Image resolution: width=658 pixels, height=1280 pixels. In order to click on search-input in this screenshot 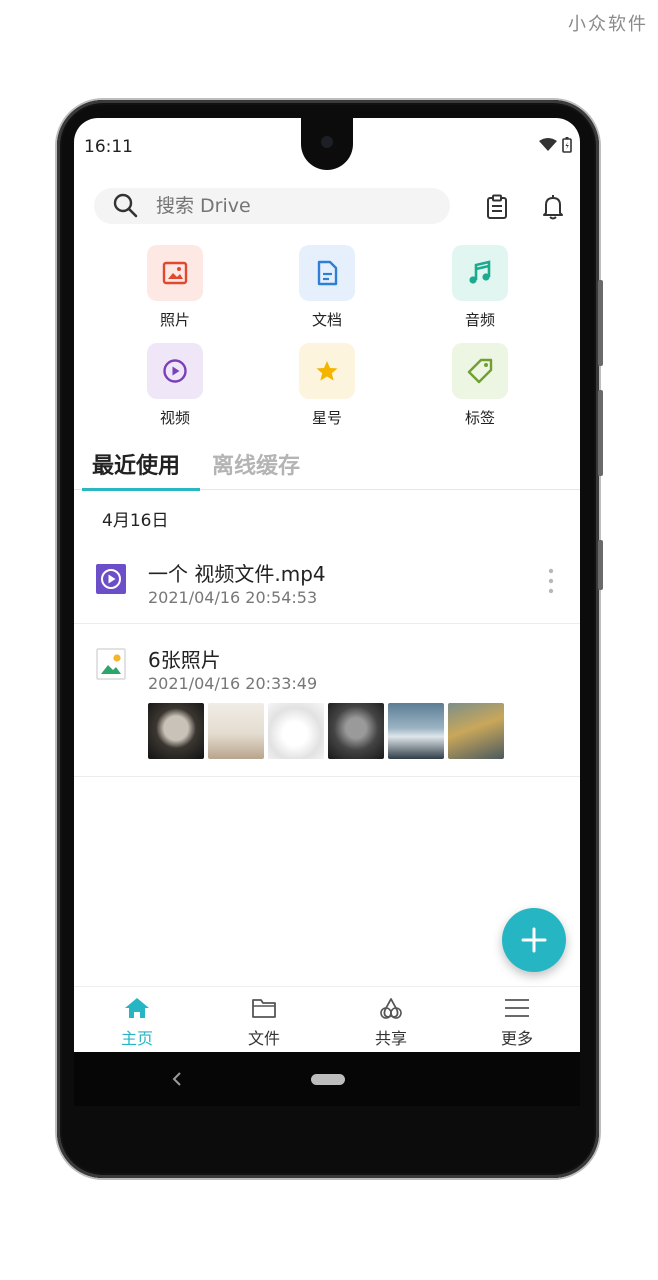, I will do `click(286, 206)`.